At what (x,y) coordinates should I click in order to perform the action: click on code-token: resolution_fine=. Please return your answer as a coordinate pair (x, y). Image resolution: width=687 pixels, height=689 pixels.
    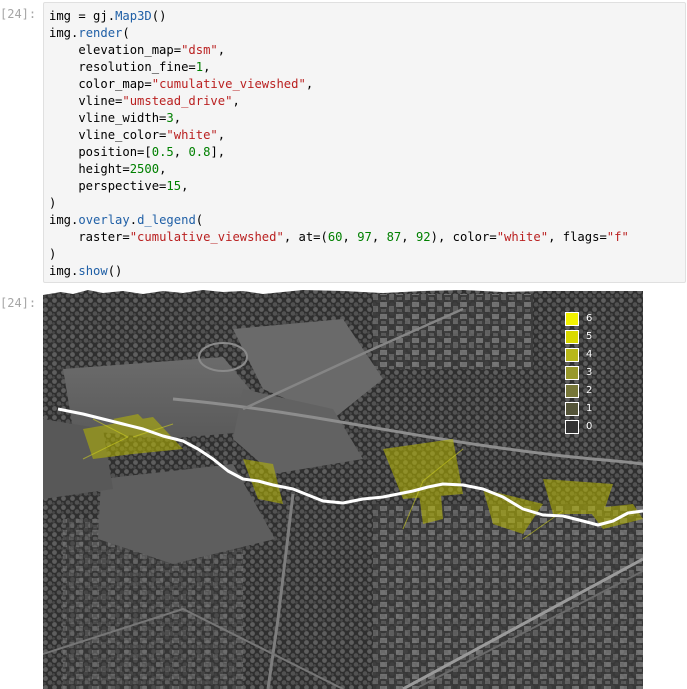
    Looking at the image, I should click on (122, 67).